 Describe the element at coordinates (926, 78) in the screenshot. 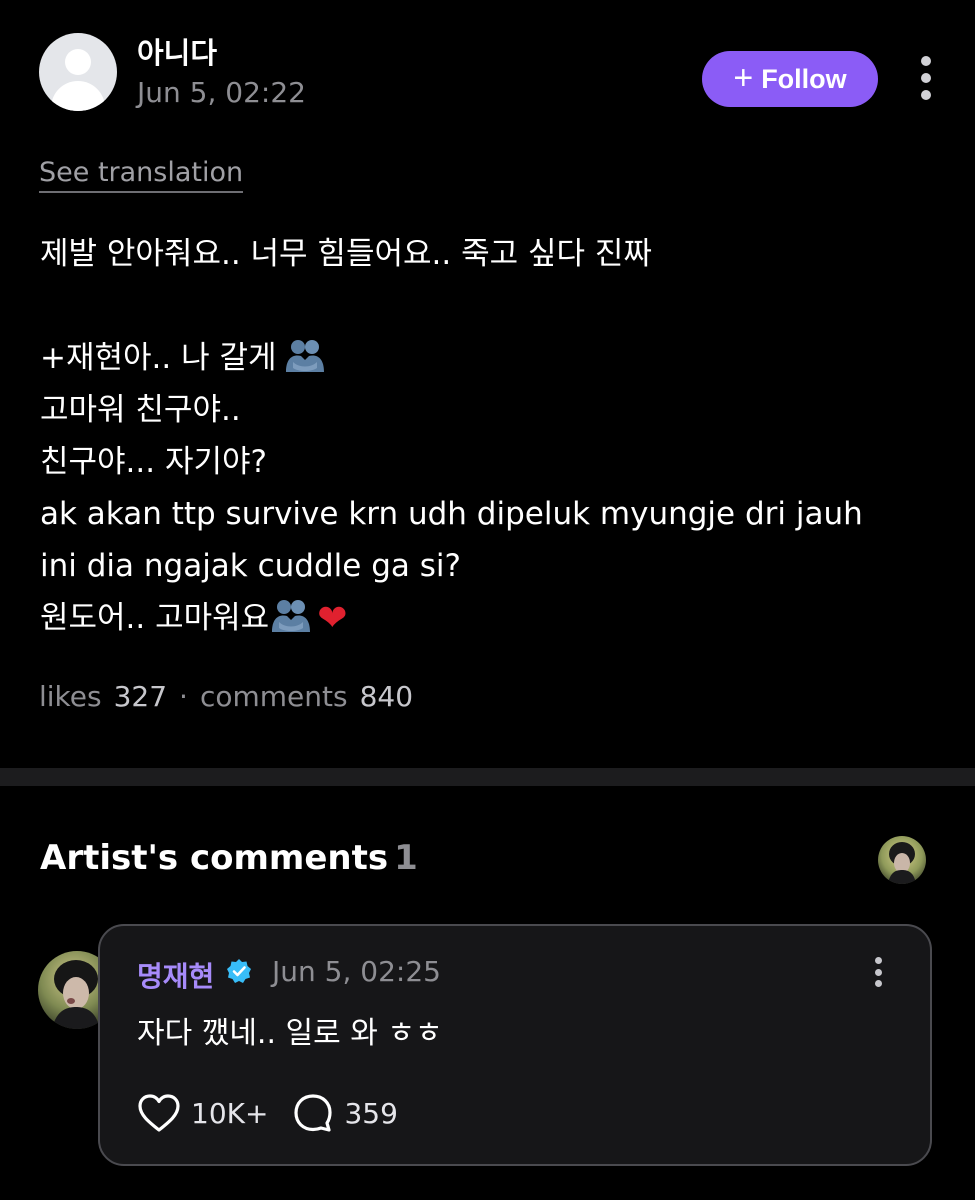

I see `post-more-icon` at that location.